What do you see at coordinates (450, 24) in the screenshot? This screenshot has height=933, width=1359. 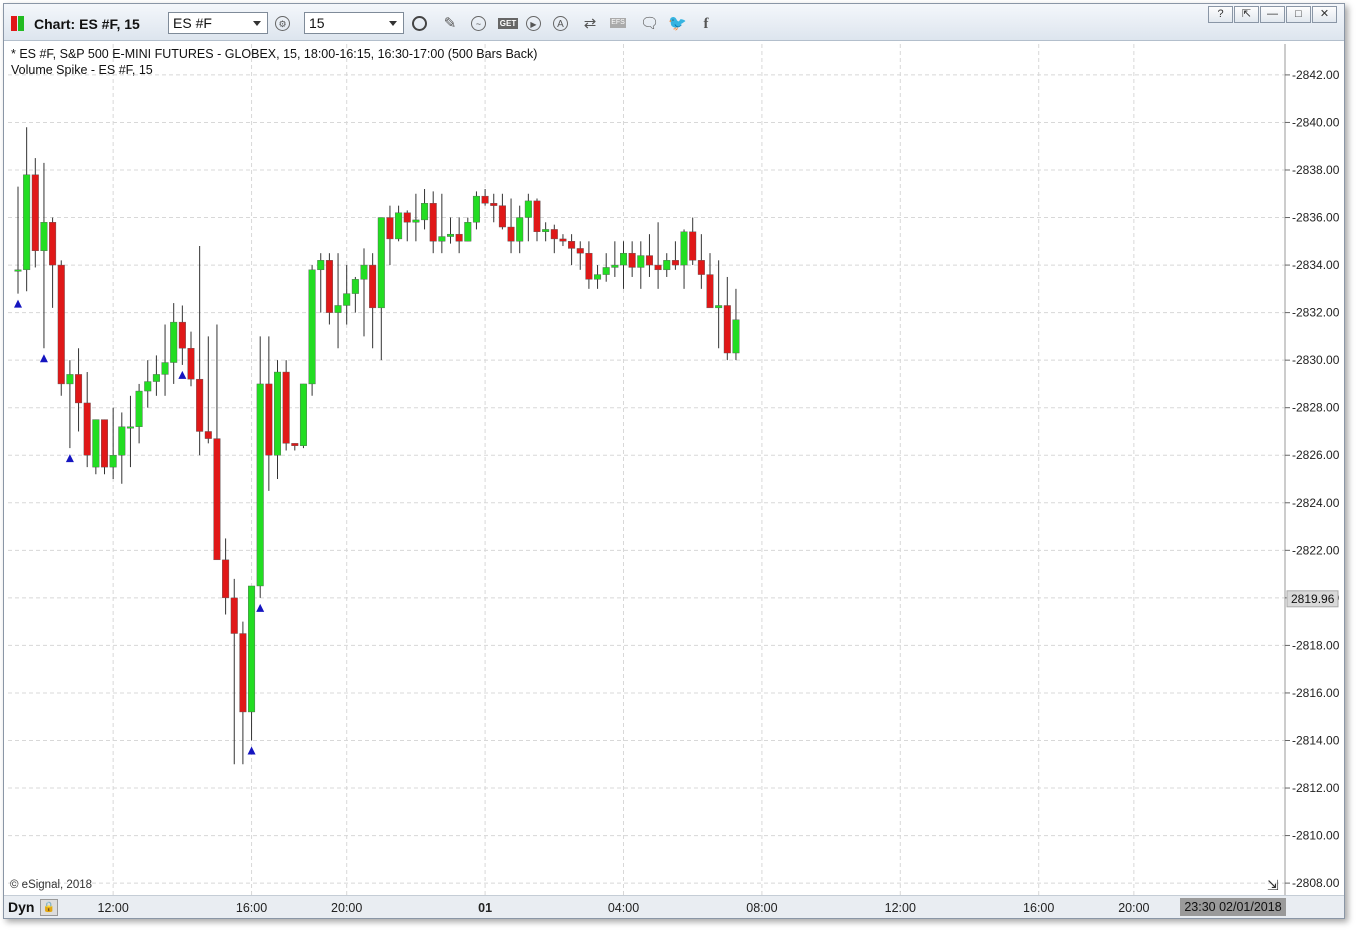 I see `draw-pencil-icon: ✎` at bounding box center [450, 24].